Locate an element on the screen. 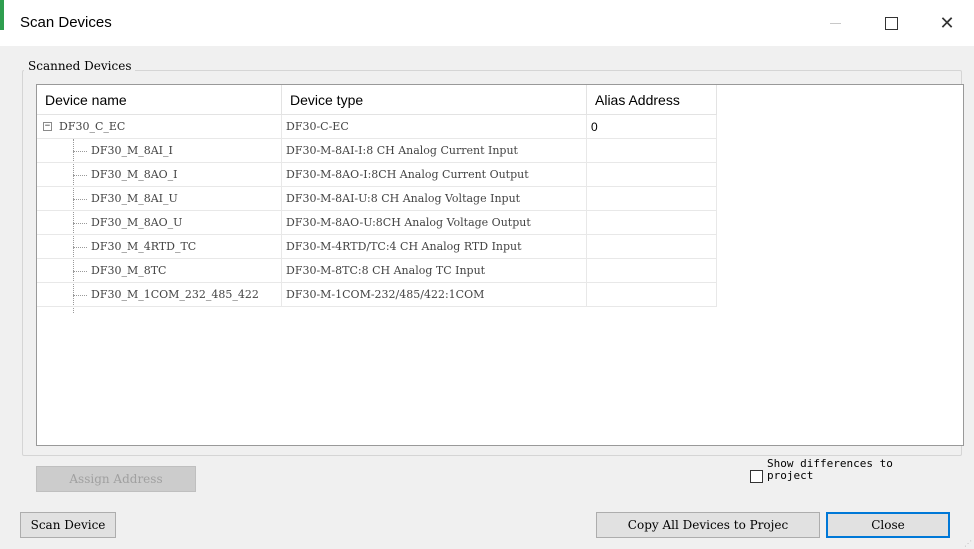 Image resolution: width=974 pixels, height=549 pixels. device-name: DF30_M_8AI_I is located at coordinates (132, 150).